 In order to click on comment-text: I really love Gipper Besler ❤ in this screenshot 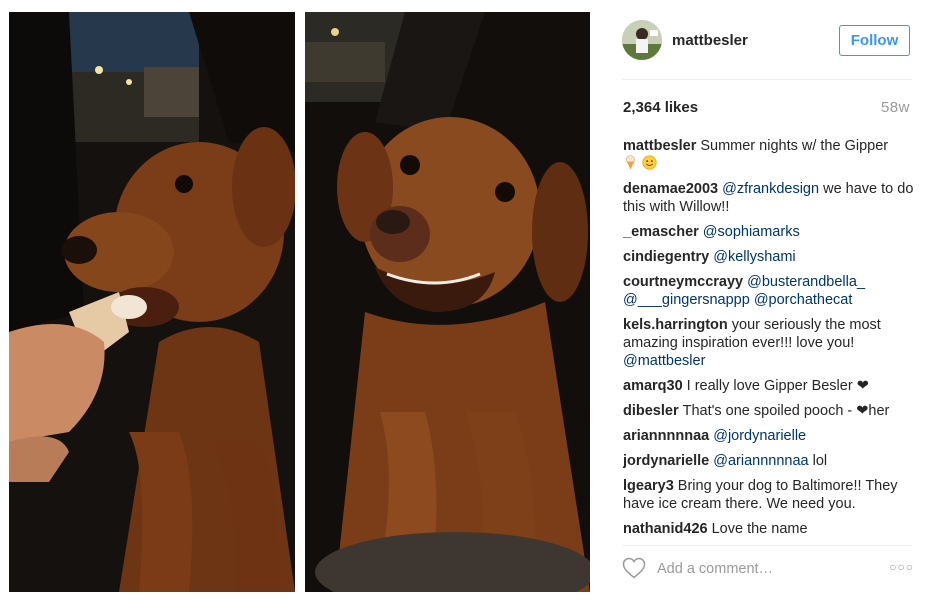, I will do `click(777, 386)`.